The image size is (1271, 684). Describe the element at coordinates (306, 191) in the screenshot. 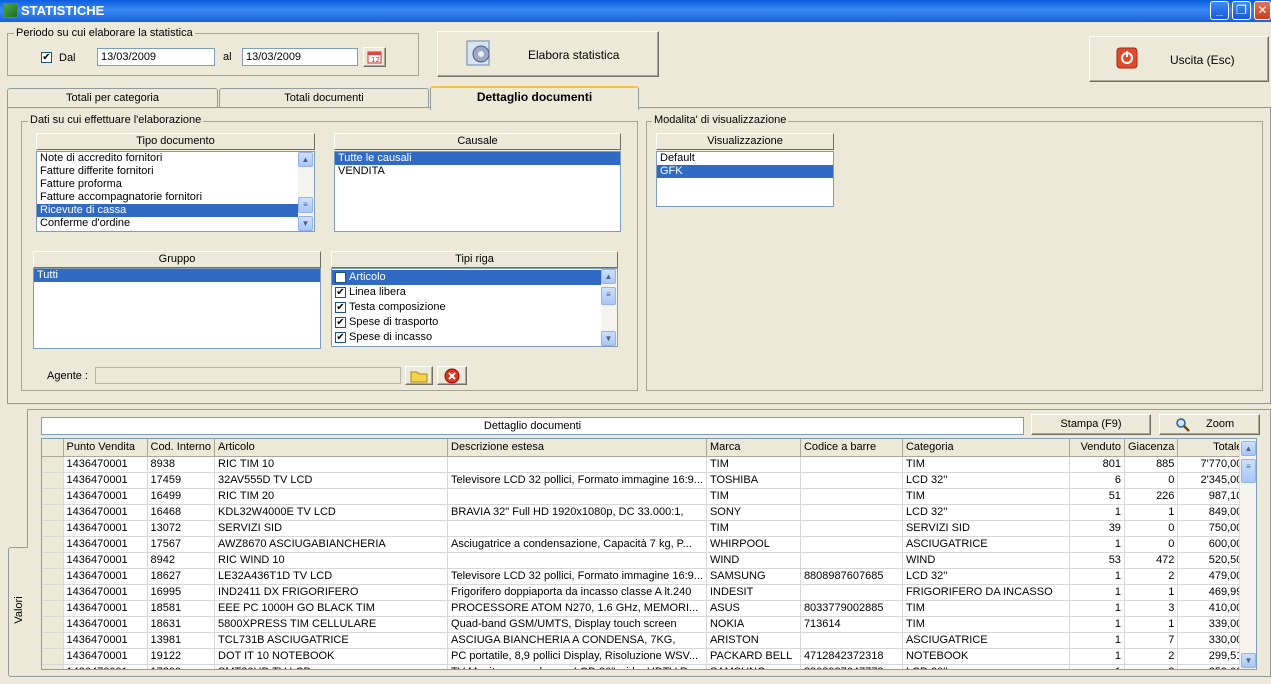

I see `tipo-documento-scrollbar: ▲ ≡ ▼` at that location.